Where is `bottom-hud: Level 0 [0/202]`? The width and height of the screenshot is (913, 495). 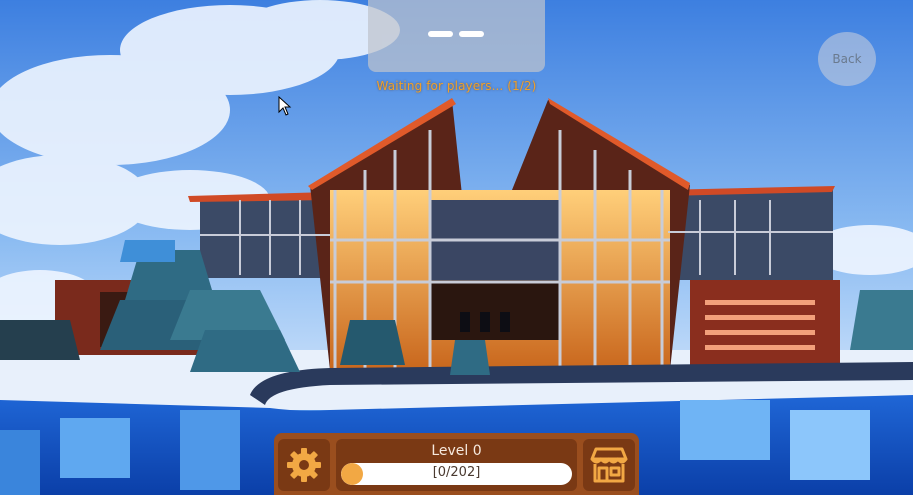 bottom-hud: Level 0 [0/202] is located at coordinates (456, 464).